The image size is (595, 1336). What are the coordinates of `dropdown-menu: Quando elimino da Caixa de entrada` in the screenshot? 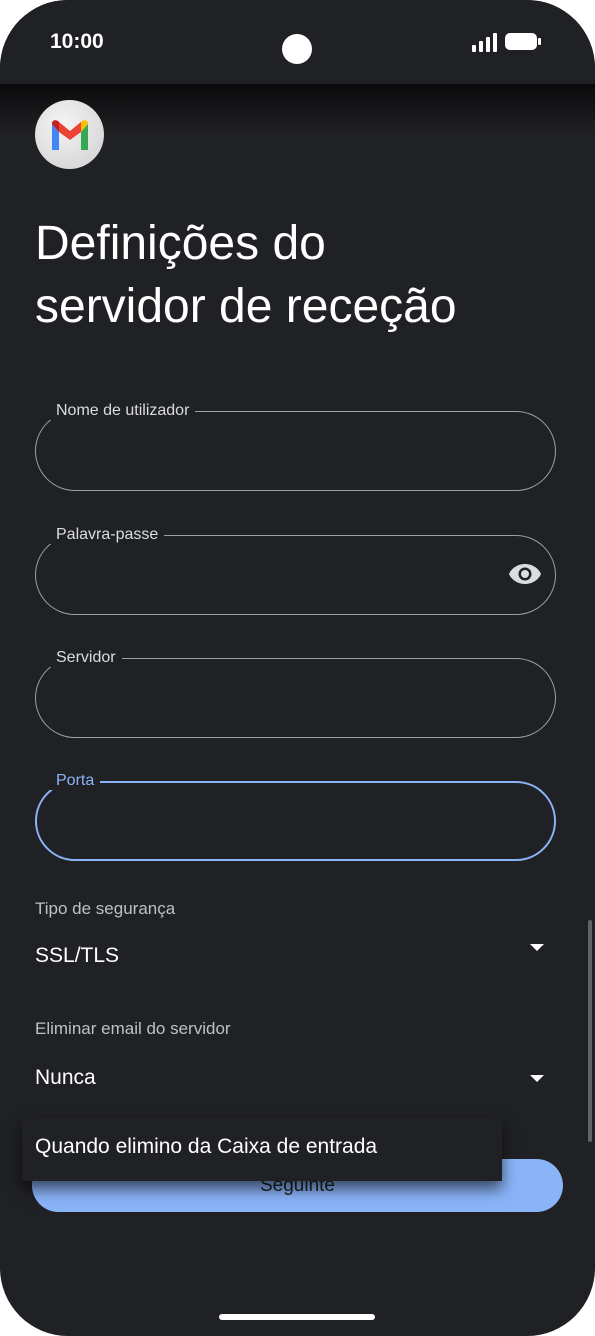 It's located at (262, 1149).